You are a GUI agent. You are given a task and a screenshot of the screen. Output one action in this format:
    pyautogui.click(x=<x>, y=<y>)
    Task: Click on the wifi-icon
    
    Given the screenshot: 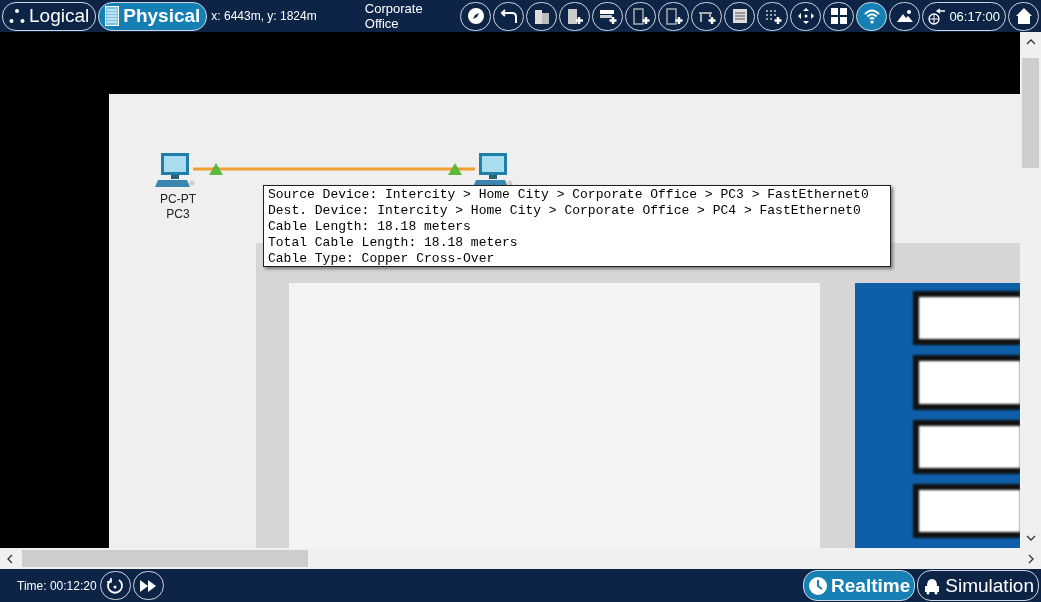 What is the action you would take?
    pyautogui.click(x=871, y=16)
    